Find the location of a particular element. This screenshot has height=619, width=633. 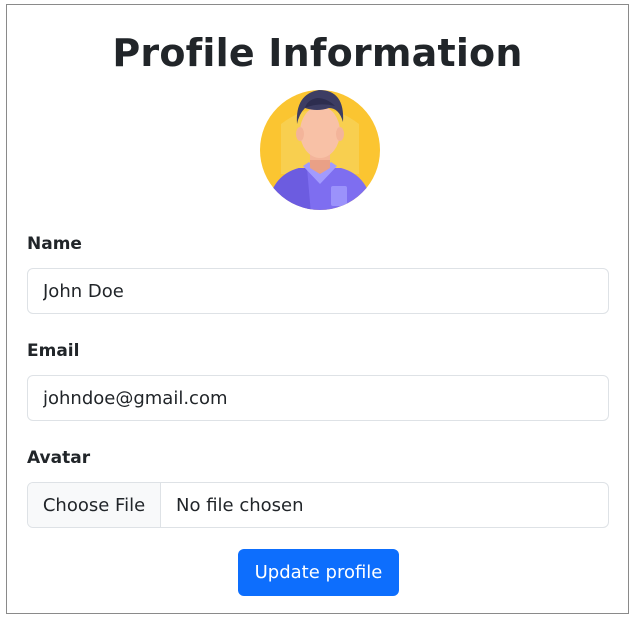

email-input is located at coordinates (318, 398).